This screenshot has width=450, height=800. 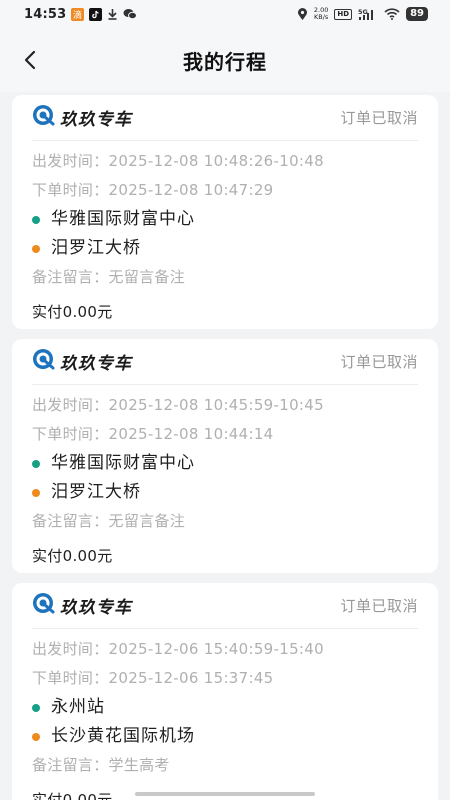 What do you see at coordinates (225, 794) in the screenshot?
I see `home-indicator` at bounding box center [225, 794].